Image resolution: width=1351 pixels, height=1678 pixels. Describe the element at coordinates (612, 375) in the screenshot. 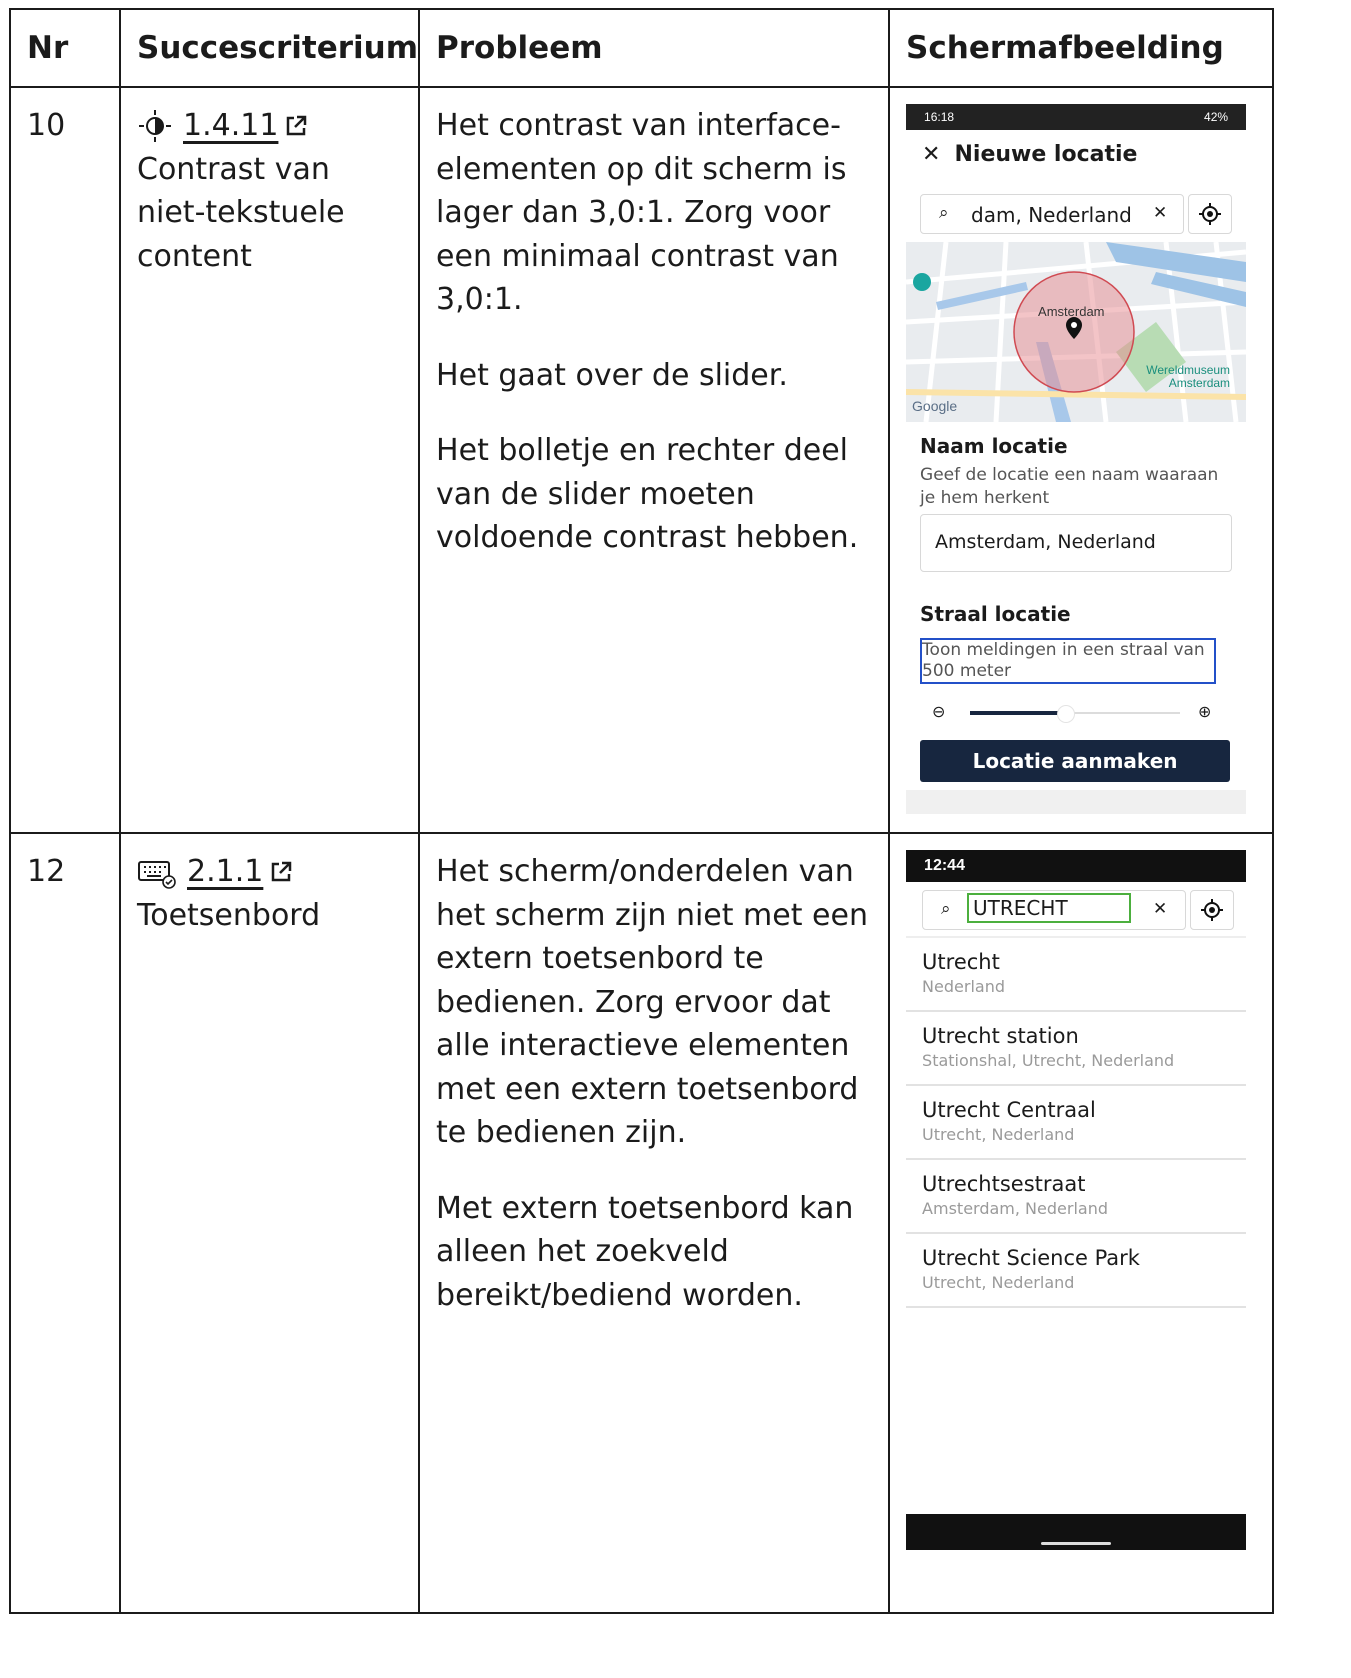

I see `problem-text: Het gaat over de slider.` at that location.